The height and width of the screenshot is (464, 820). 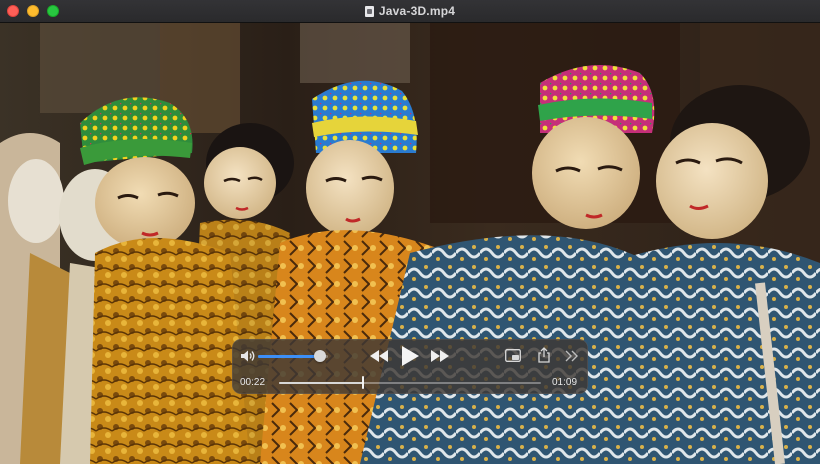 What do you see at coordinates (319, 356) in the screenshot?
I see `volume-knob` at bounding box center [319, 356].